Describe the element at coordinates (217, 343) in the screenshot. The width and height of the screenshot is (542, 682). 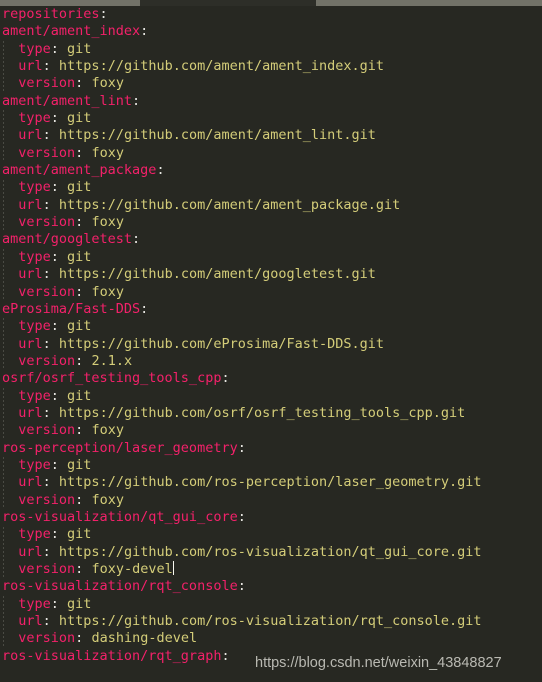
I see `yaml-value: https://github.com/eProsima/Fast-DDS.git` at that location.